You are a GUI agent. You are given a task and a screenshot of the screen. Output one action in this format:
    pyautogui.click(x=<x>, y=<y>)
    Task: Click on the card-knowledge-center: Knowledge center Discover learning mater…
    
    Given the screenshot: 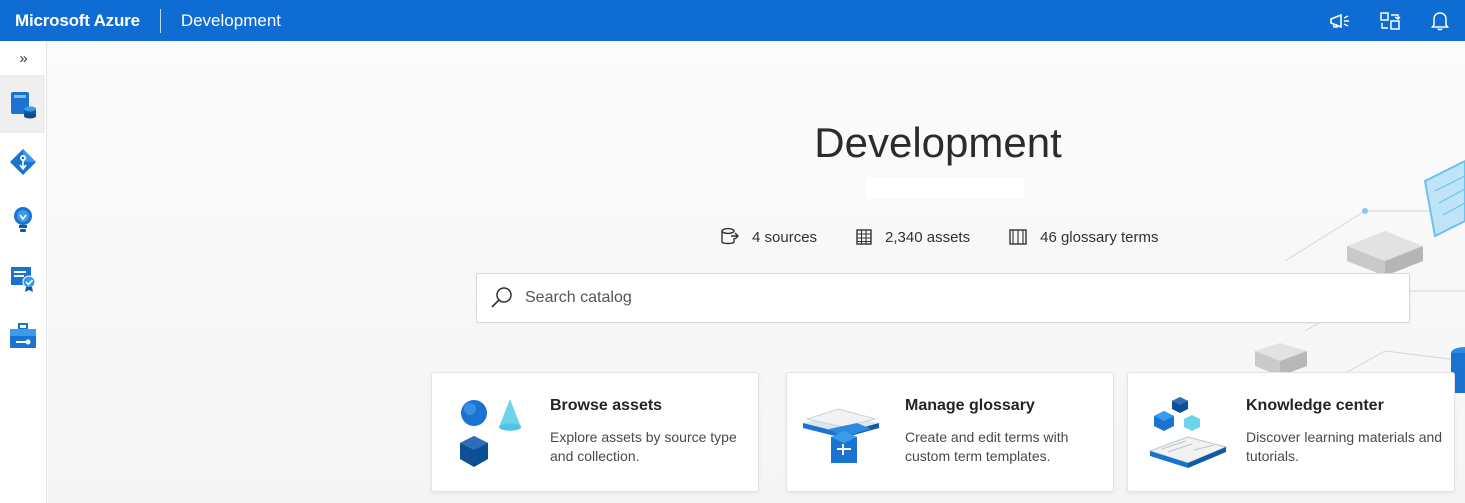 What is the action you would take?
    pyautogui.click(x=1291, y=432)
    